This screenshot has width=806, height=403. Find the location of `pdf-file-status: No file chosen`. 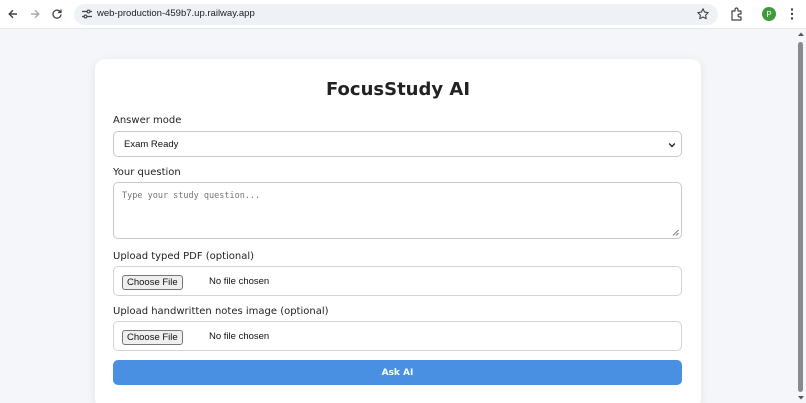

pdf-file-status: No file chosen is located at coordinates (239, 281).